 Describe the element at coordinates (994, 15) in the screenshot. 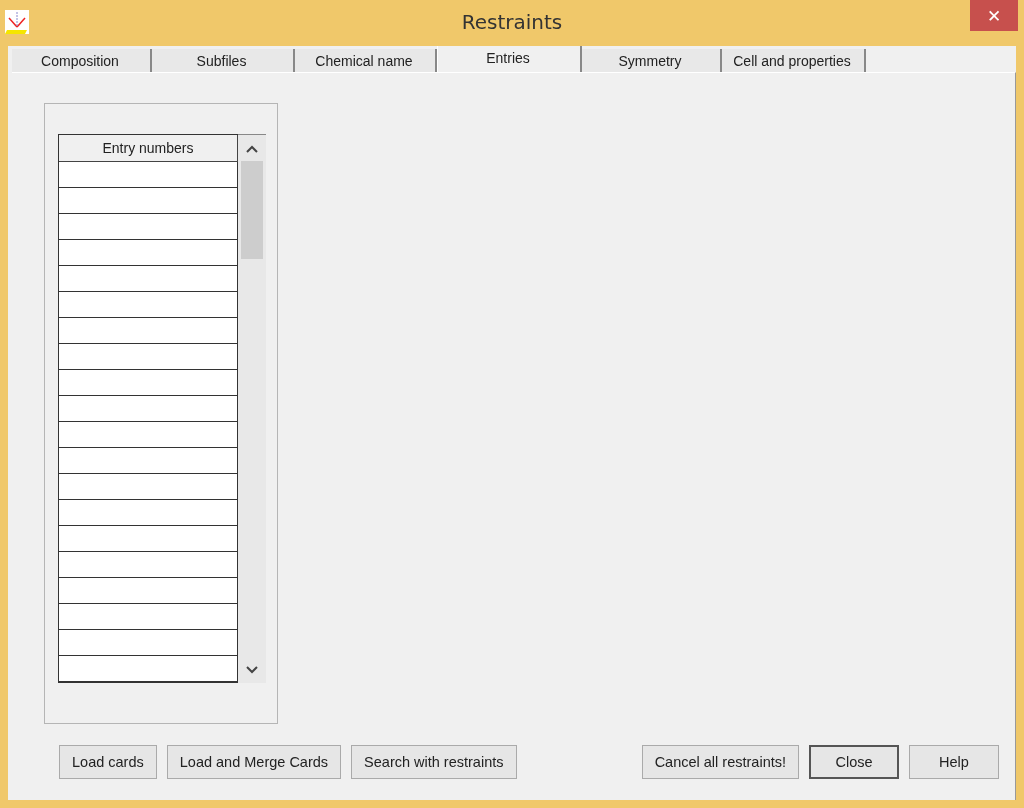

I see `close-button: ✕` at that location.